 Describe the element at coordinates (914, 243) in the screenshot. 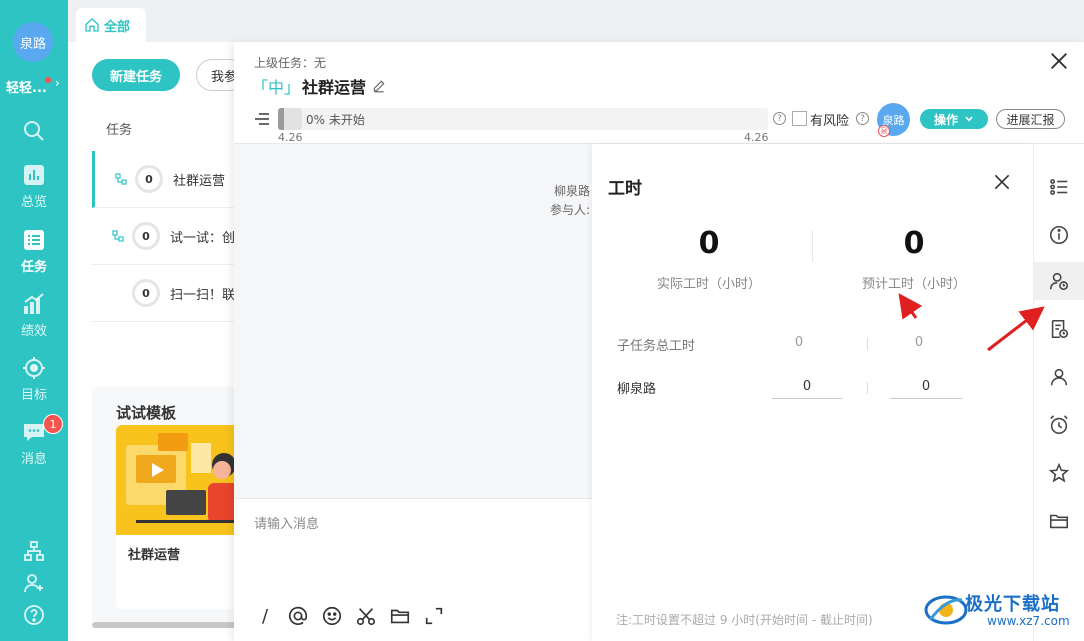

I see `estimated-hours-value: 0` at that location.